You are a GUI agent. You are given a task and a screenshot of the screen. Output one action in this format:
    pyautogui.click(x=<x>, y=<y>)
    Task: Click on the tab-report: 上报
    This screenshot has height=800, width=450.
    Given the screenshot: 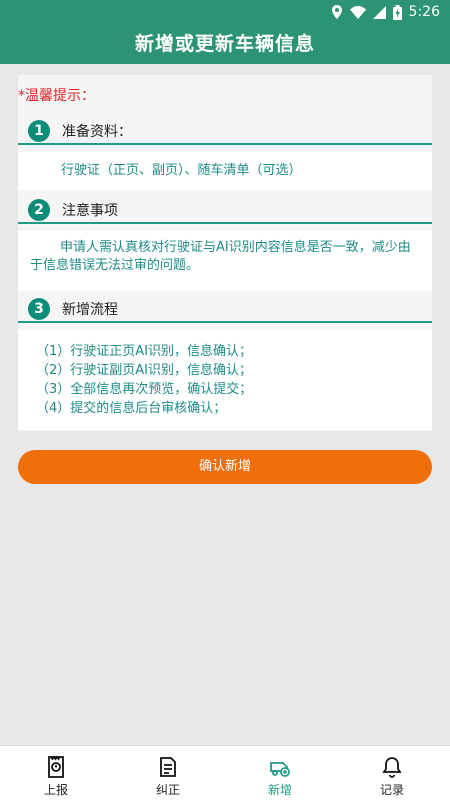 What is the action you would take?
    pyautogui.click(x=56, y=773)
    